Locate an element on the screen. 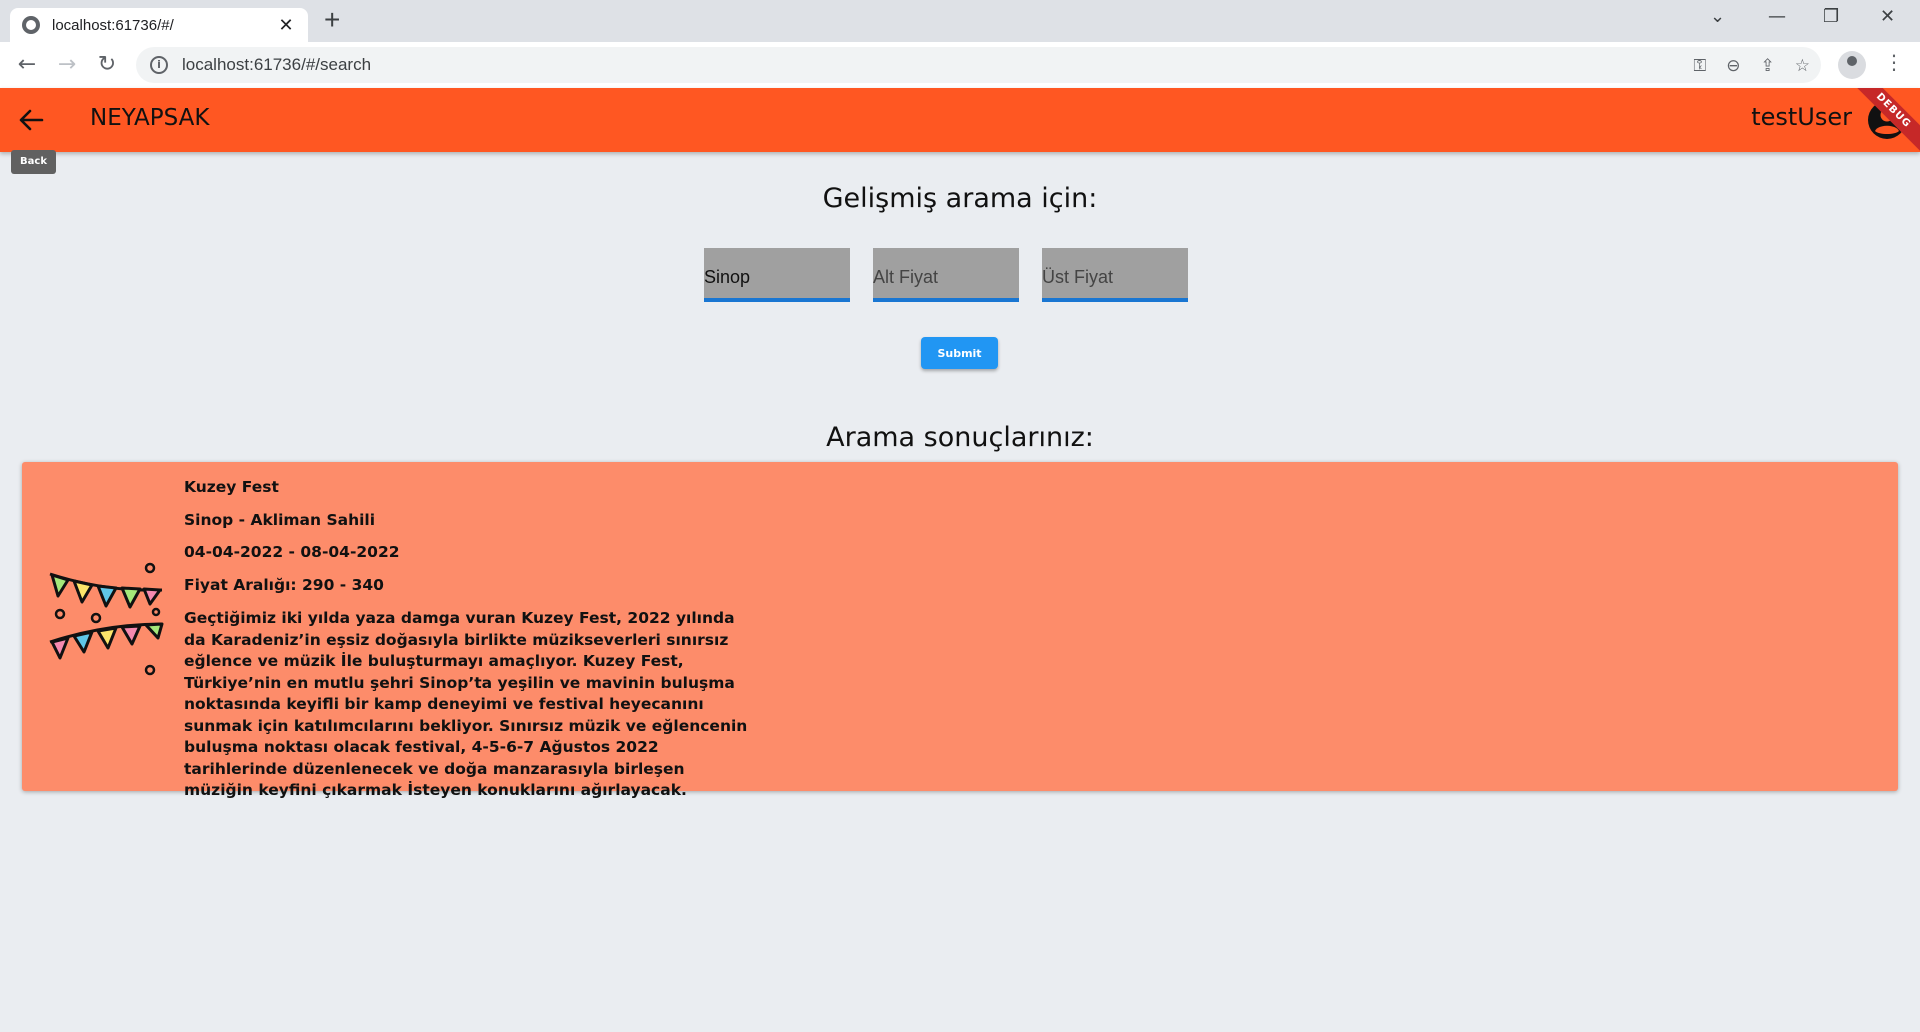 This screenshot has width=1920, height=1032. app-bar: NEYAPSAK testUser DEBUG is located at coordinates (960, 120).